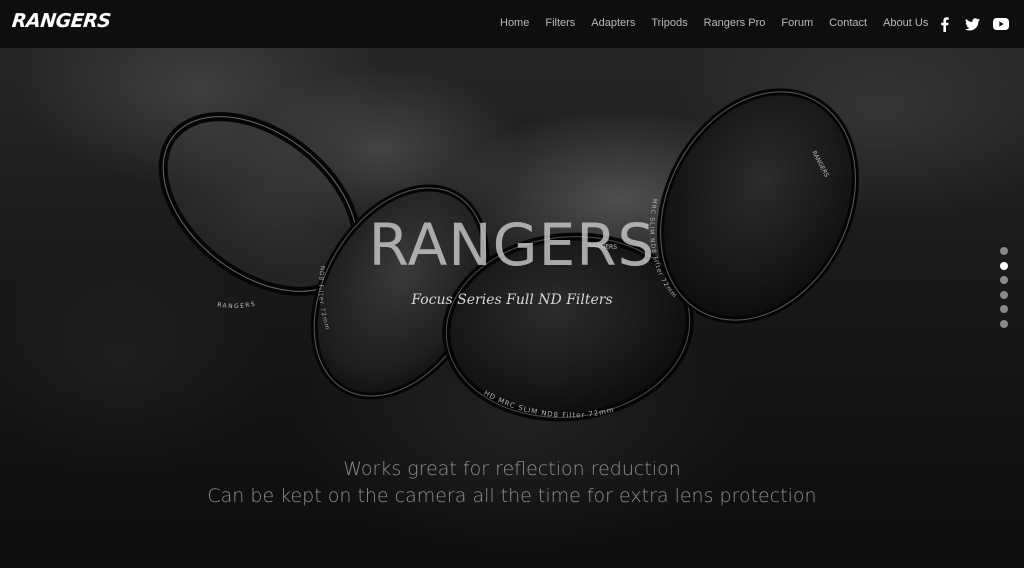 The width and height of the screenshot is (1024, 568). Describe the element at coordinates (512, 469) in the screenshot. I see `tagline-reflection: Works great for reflection reduction` at that location.